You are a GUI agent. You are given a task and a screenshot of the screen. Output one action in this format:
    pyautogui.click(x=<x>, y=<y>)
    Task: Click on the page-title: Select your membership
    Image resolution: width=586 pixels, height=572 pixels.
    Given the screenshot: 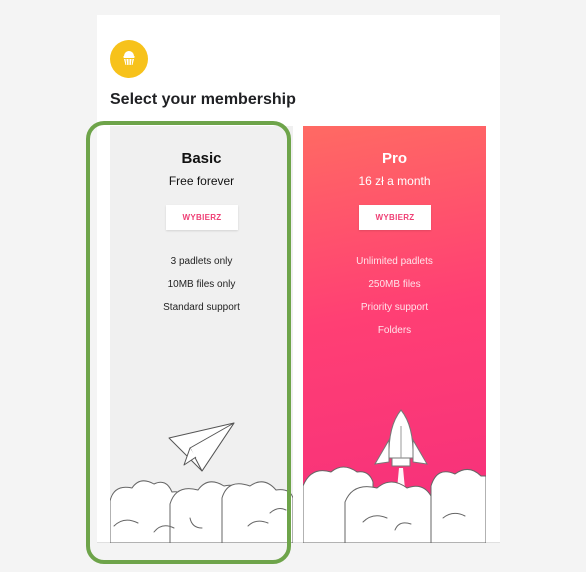 What is the action you would take?
    pyautogui.click(x=203, y=99)
    